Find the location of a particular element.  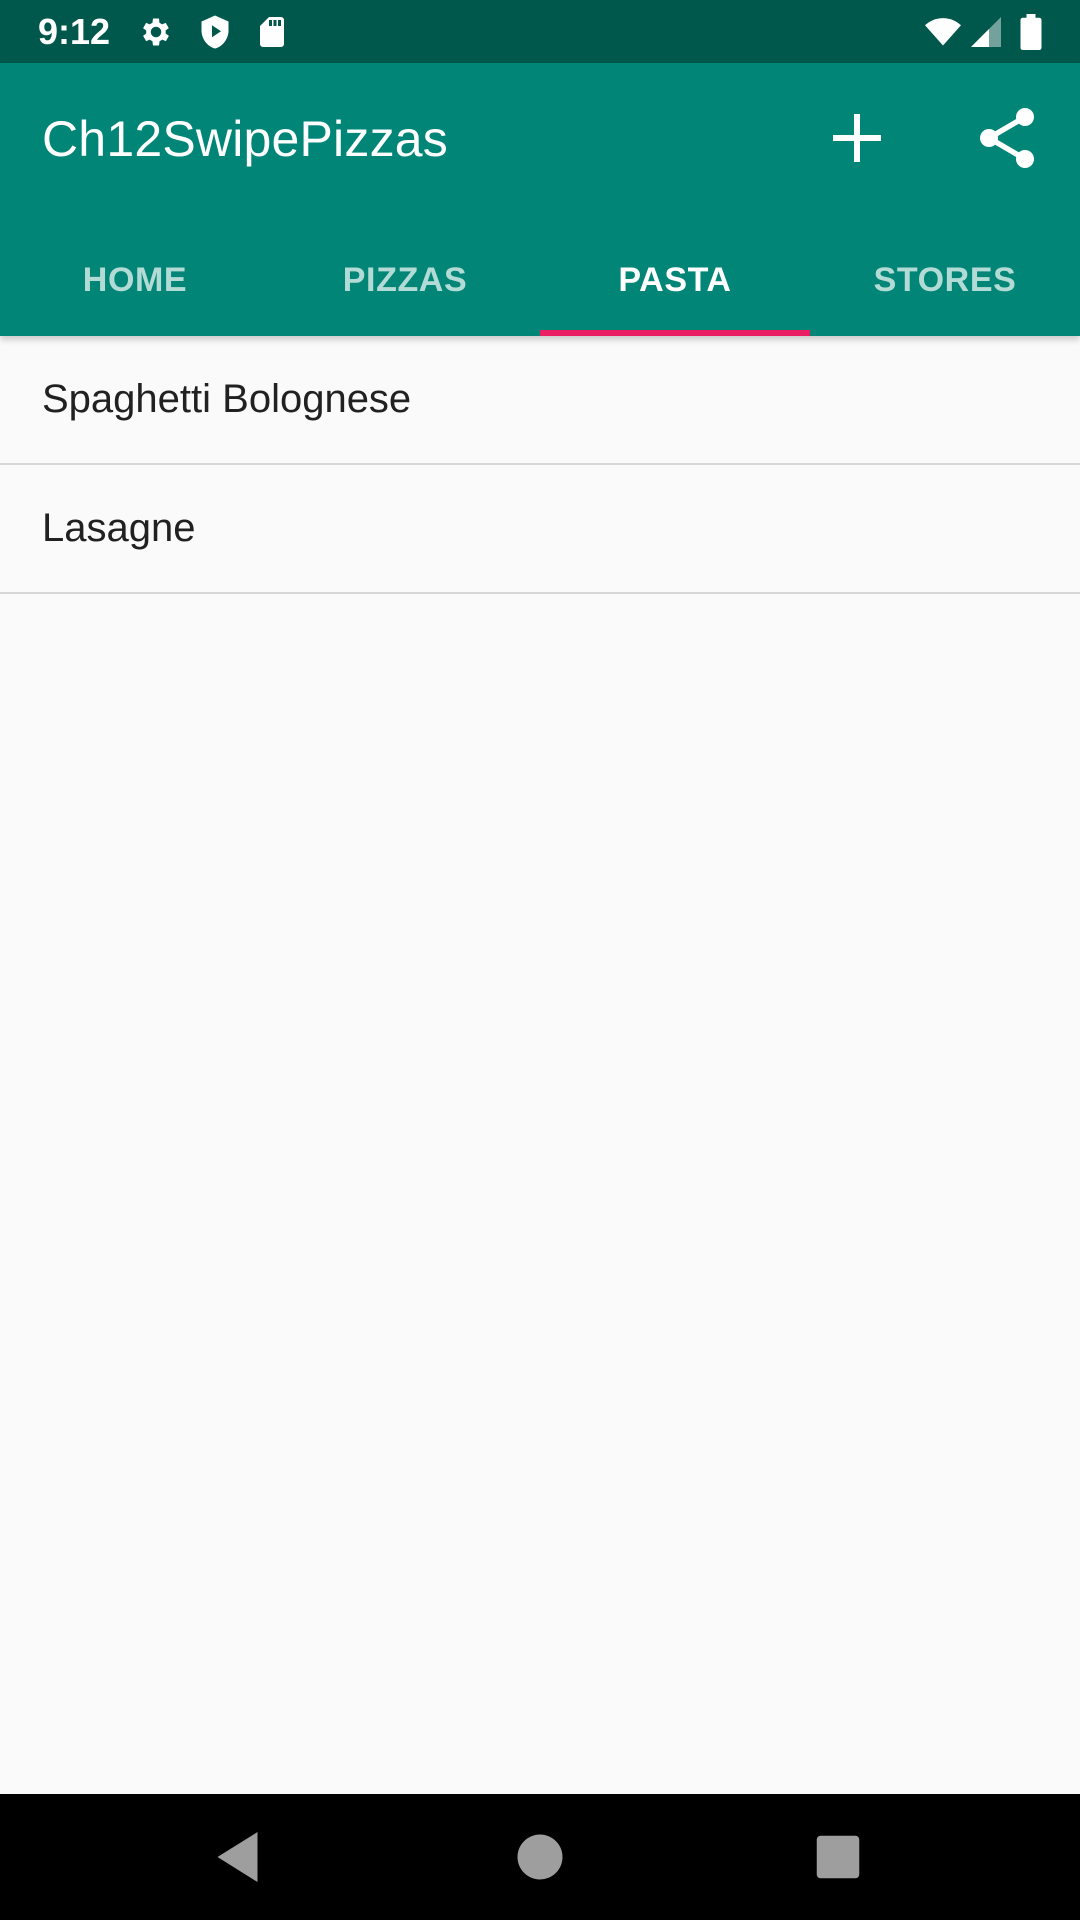

back-button is located at coordinates (240, 1857).